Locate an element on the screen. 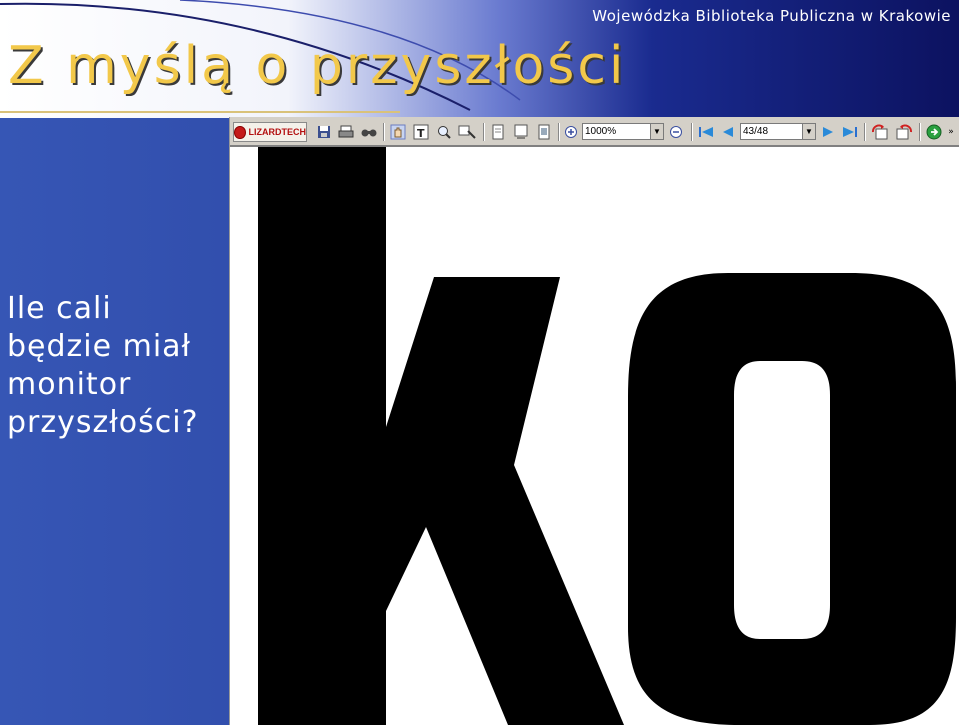 Image resolution: width=959 pixels, height=725 pixels. rotate-right-icon is located at coordinates (904, 132).